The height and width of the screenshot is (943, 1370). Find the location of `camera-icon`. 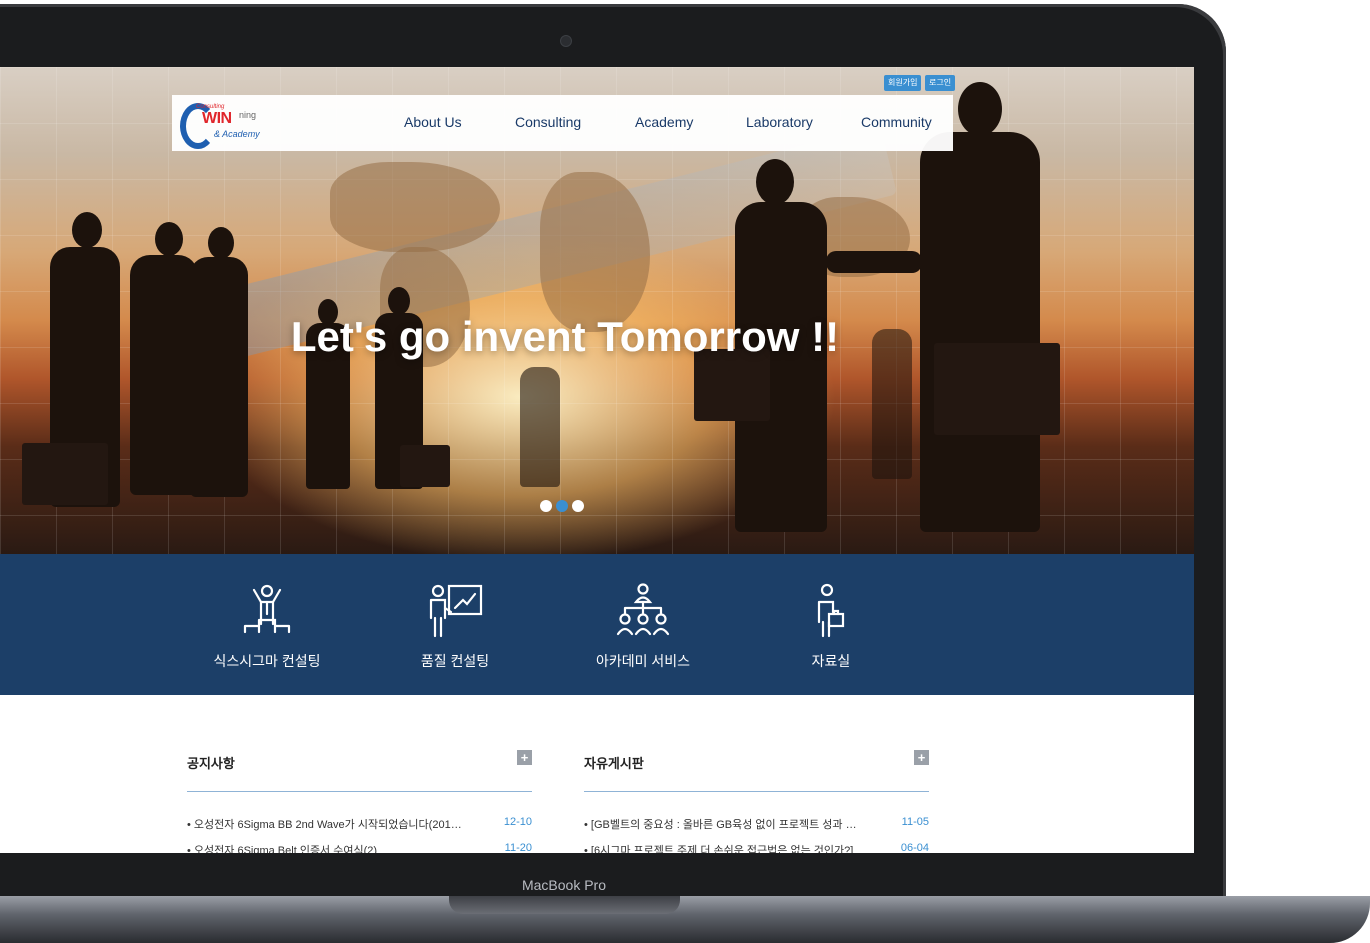

camera-icon is located at coordinates (566, 41).